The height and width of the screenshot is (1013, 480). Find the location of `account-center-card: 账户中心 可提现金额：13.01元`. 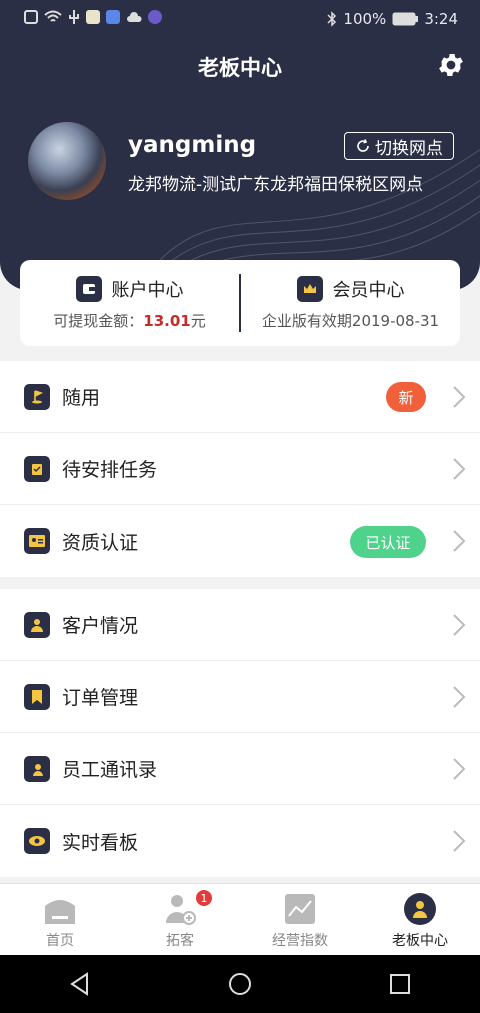

account-center-card: 账户中心 可提现金额：13.01元 is located at coordinates (129, 303).